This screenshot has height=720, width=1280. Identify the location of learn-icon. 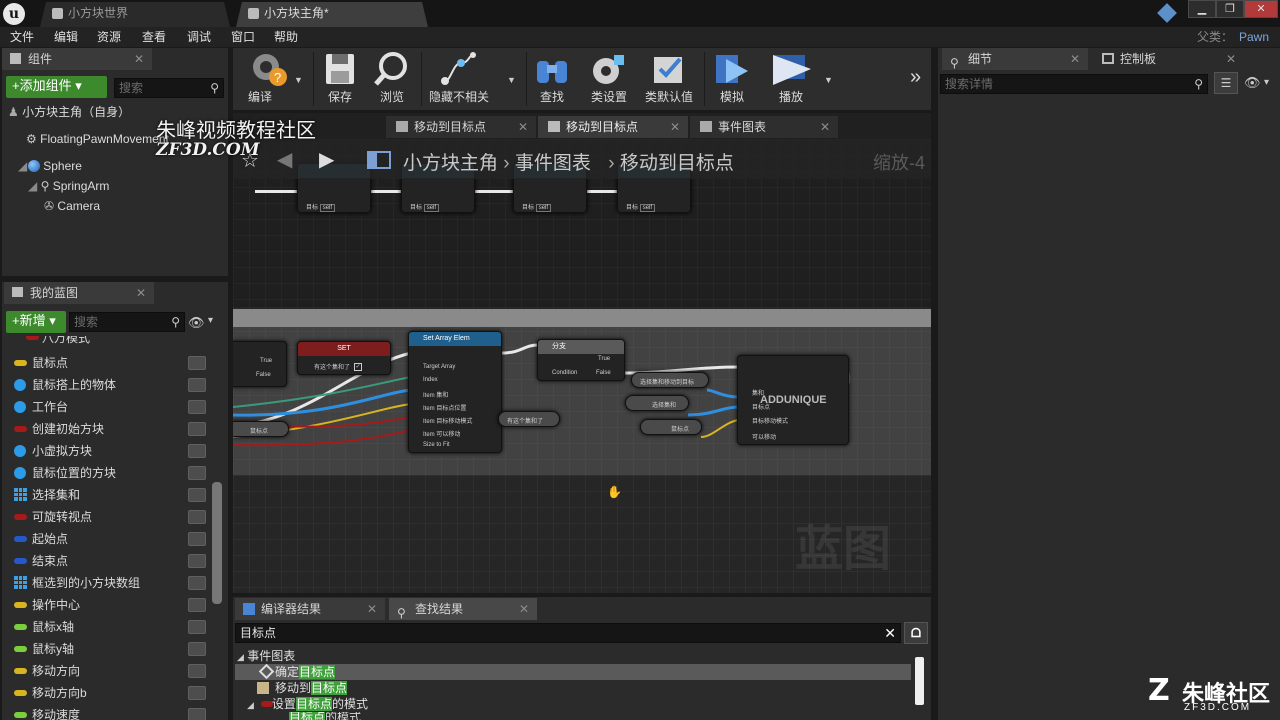
(1167, 13).